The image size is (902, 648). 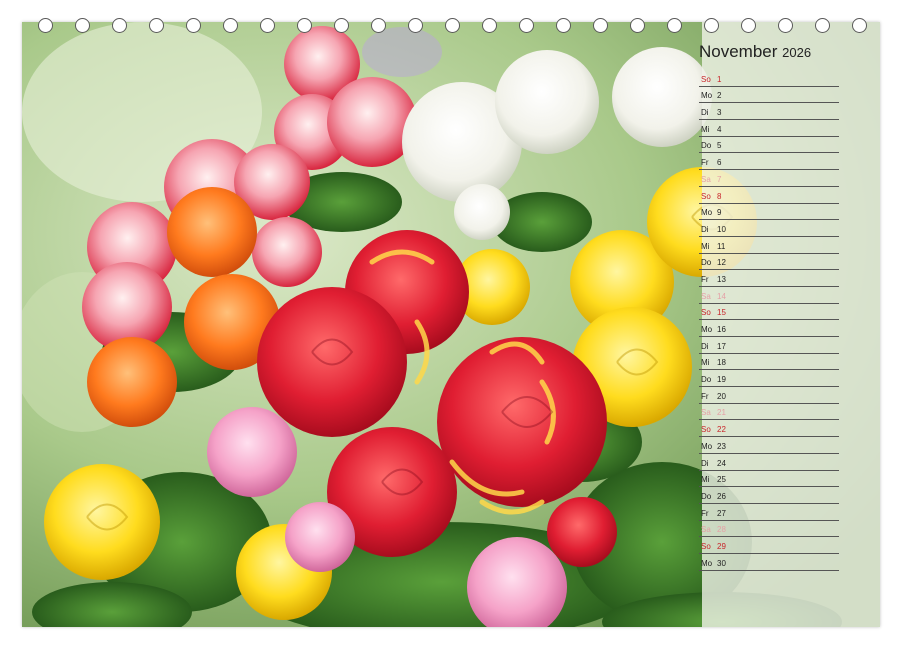 What do you see at coordinates (769, 262) in the screenshot?
I see `day-row: Do 12` at bounding box center [769, 262].